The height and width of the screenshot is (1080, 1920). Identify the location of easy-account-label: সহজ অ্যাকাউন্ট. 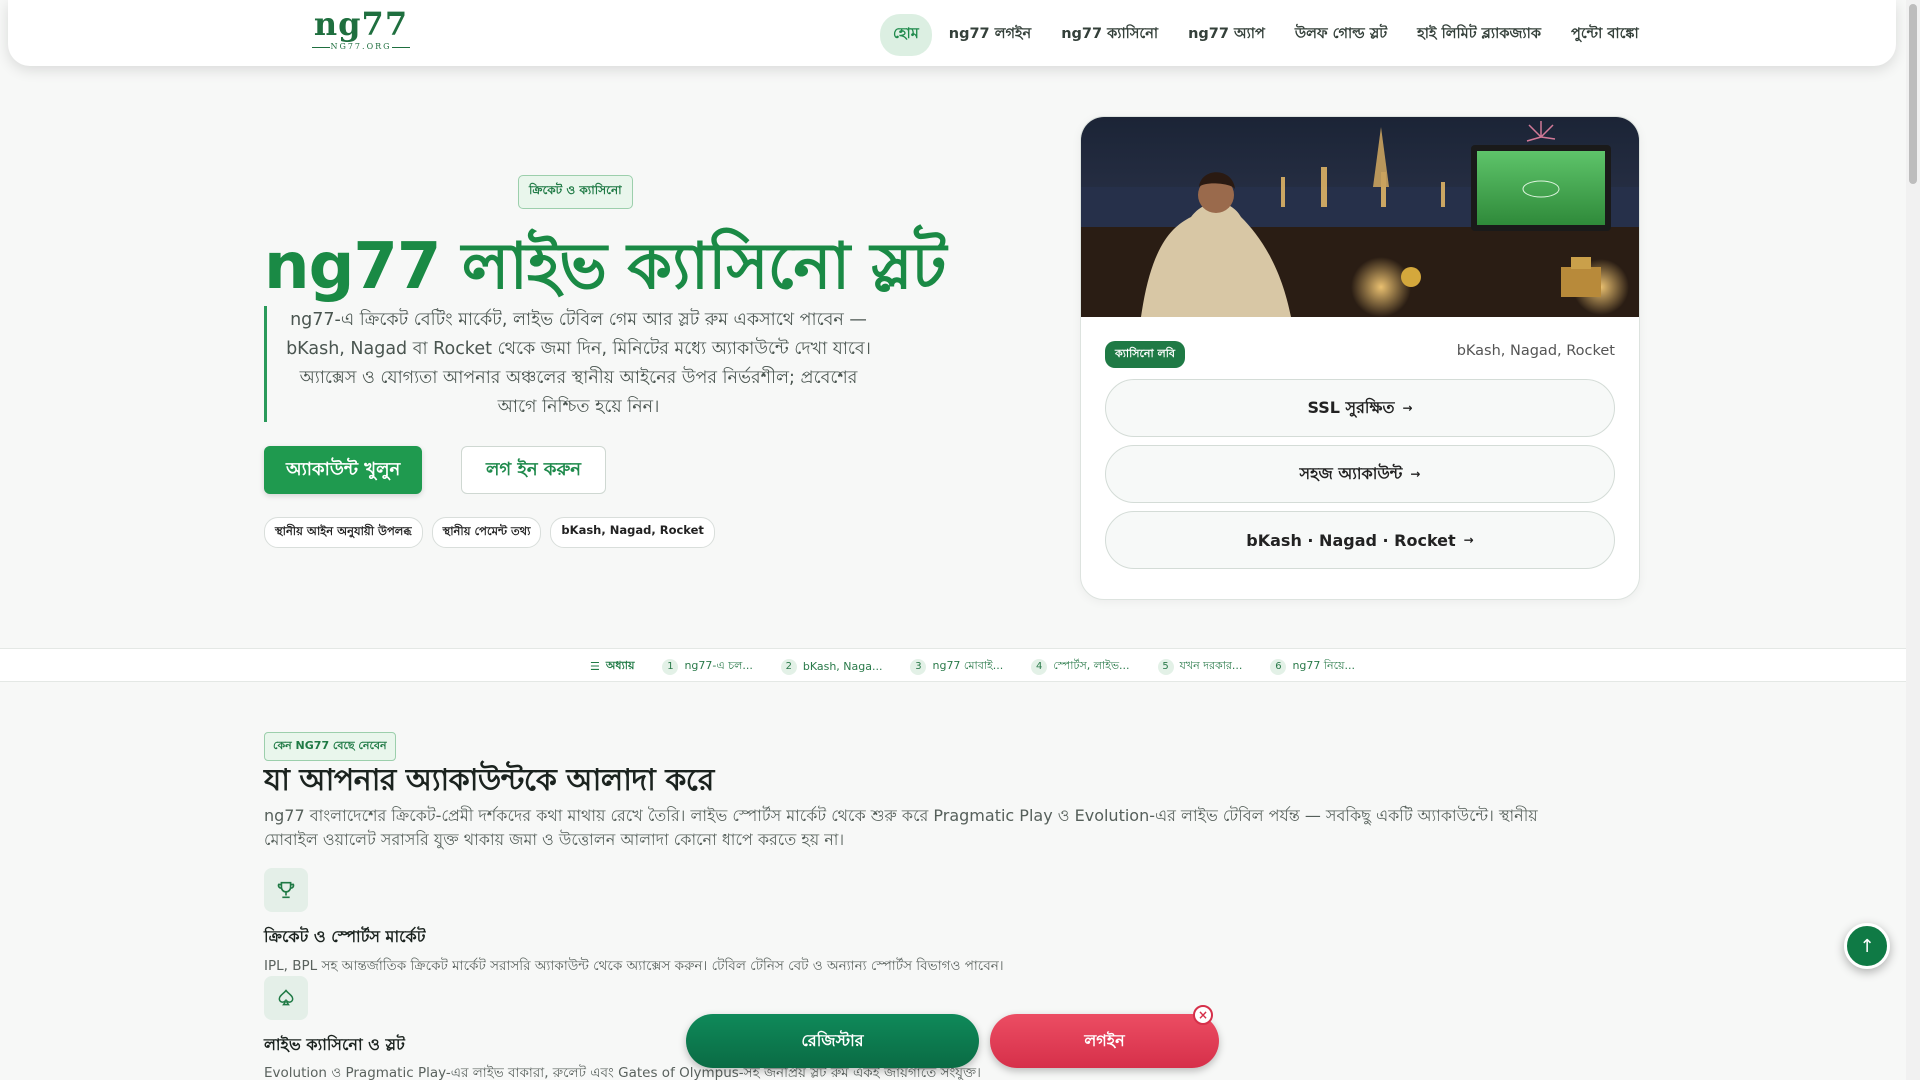
(1351, 473).